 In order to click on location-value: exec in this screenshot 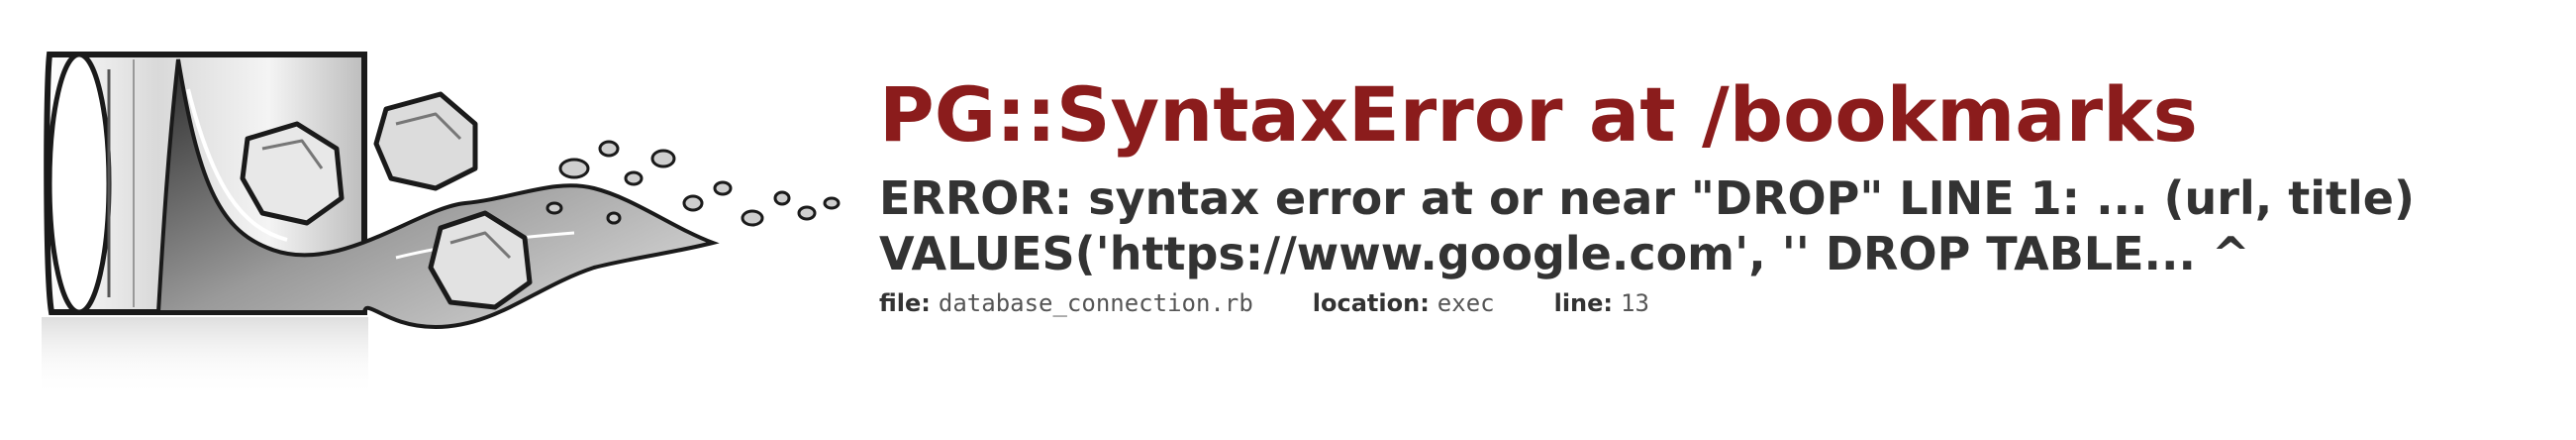, I will do `click(1466, 303)`.